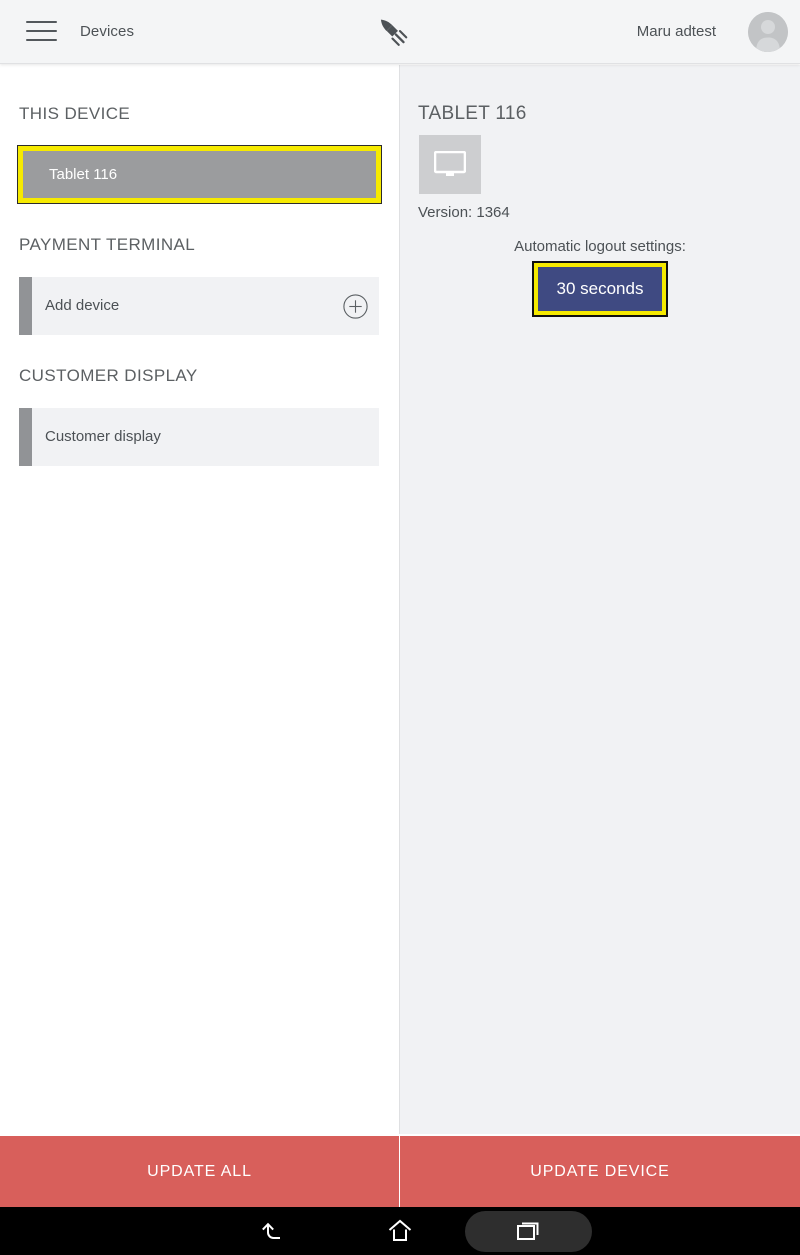  What do you see at coordinates (464, 212) in the screenshot?
I see `device-version-label: Version: 1364` at bounding box center [464, 212].